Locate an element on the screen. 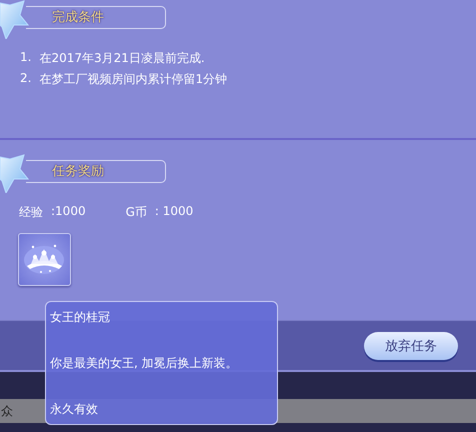 The width and height of the screenshot is (476, 432). reward-value: : 1000 is located at coordinates (174, 212).